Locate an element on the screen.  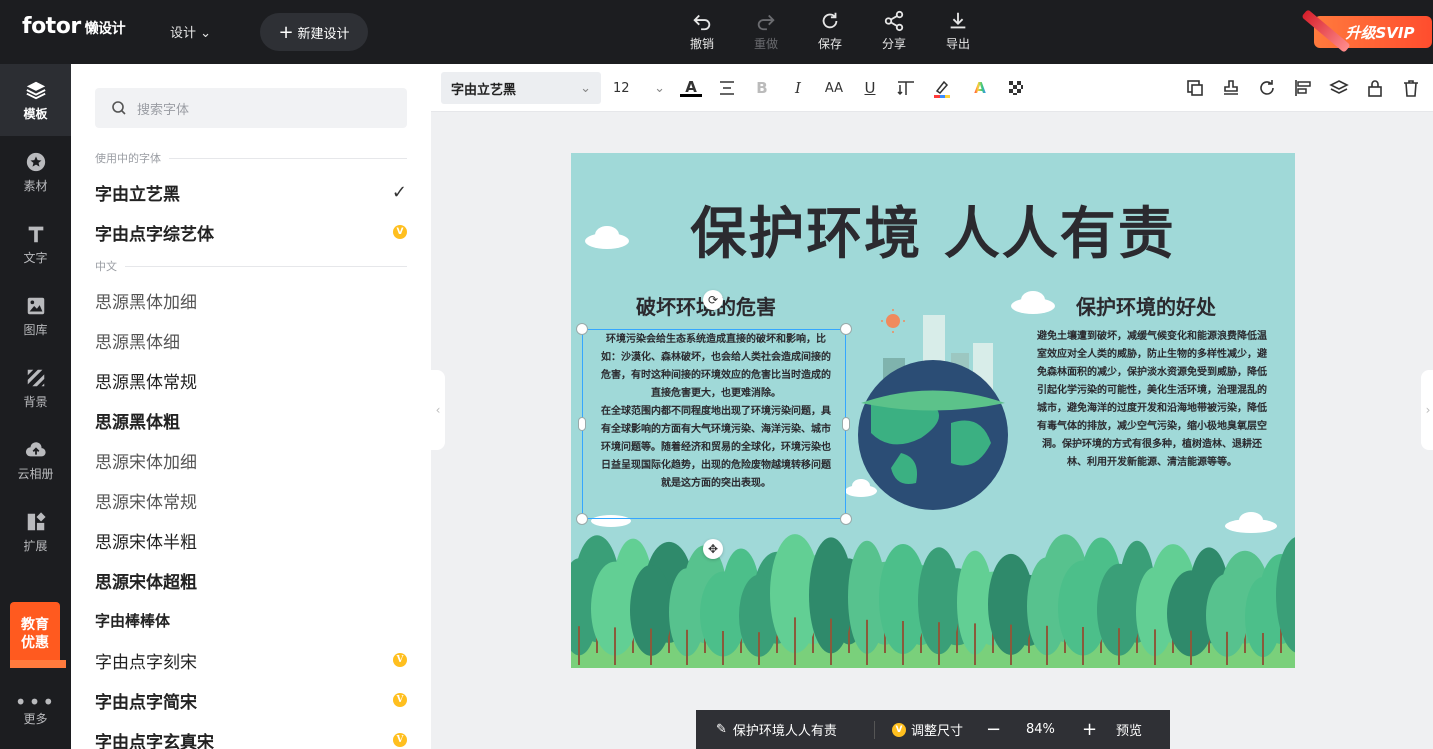
align-center-icon is located at coordinates (727, 88).